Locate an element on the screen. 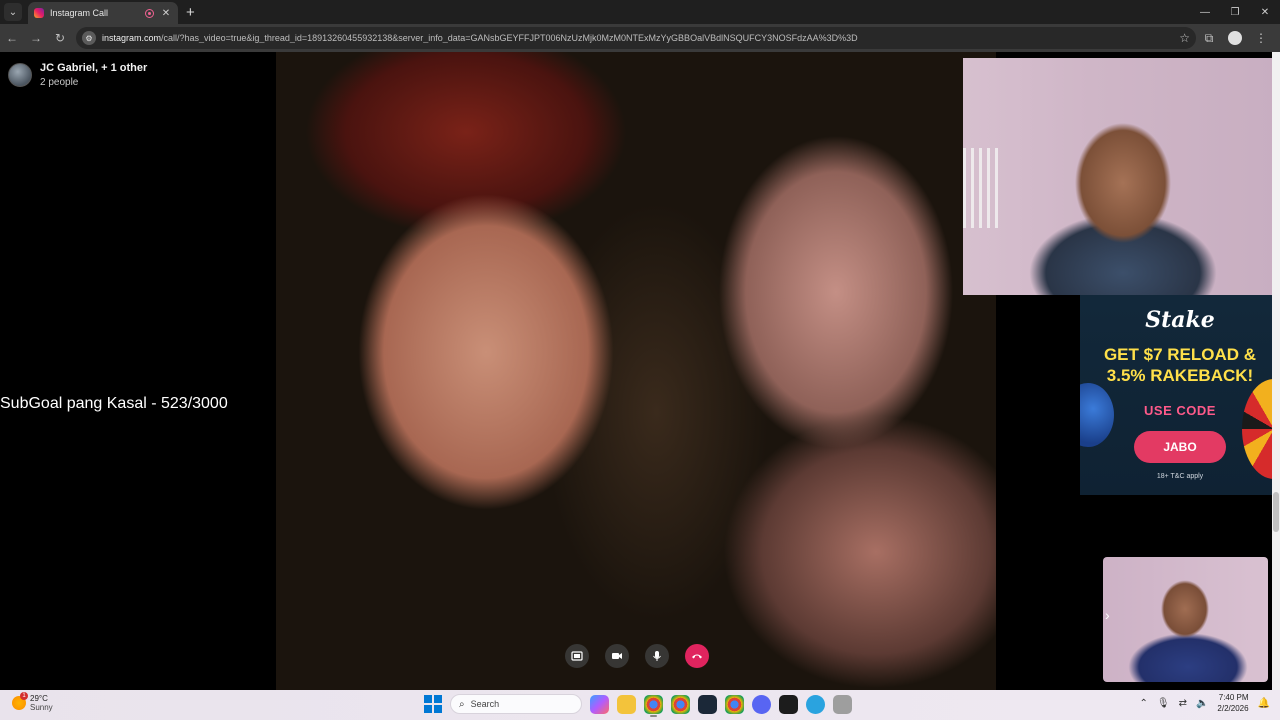 This screenshot has height=720, width=1280. weather-condition: Sunny is located at coordinates (41, 707).